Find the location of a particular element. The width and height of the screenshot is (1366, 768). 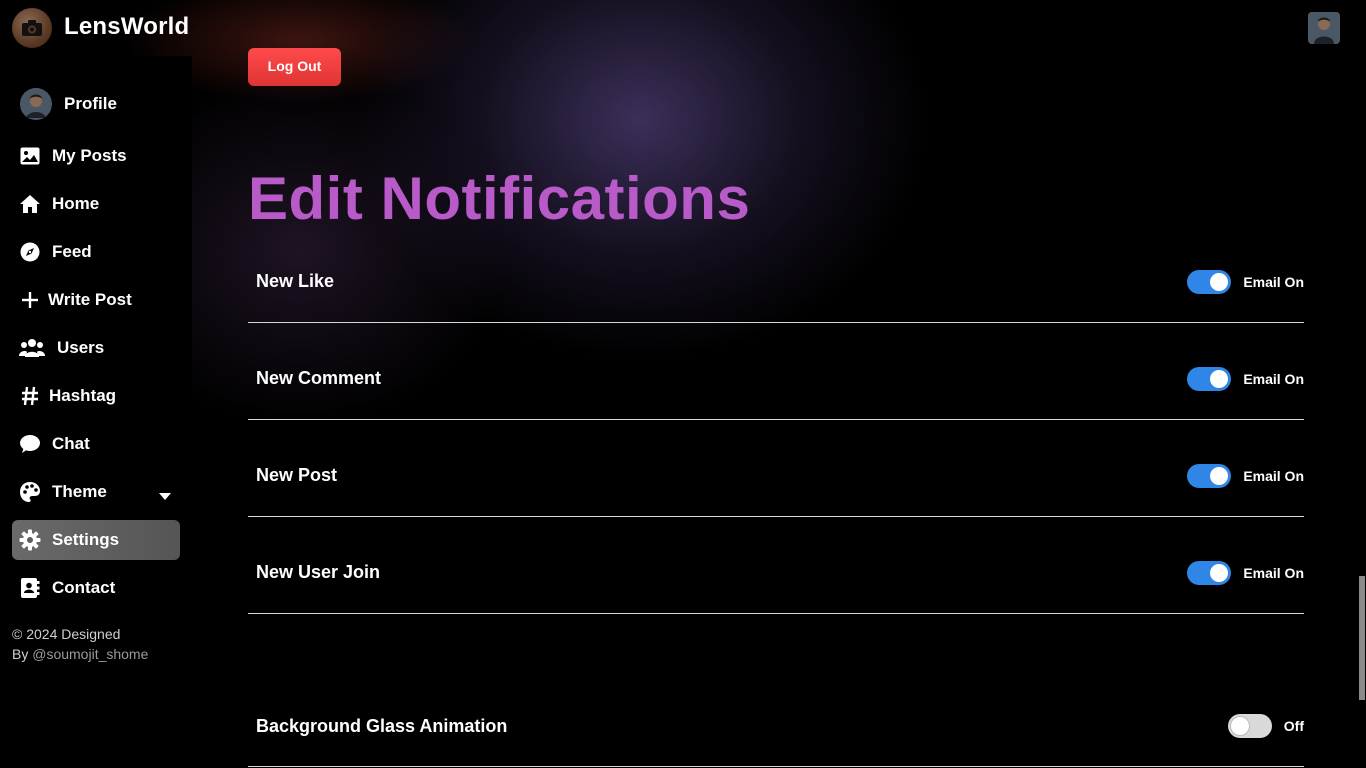

setting-label: Background Glass Animation is located at coordinates (382, 726).